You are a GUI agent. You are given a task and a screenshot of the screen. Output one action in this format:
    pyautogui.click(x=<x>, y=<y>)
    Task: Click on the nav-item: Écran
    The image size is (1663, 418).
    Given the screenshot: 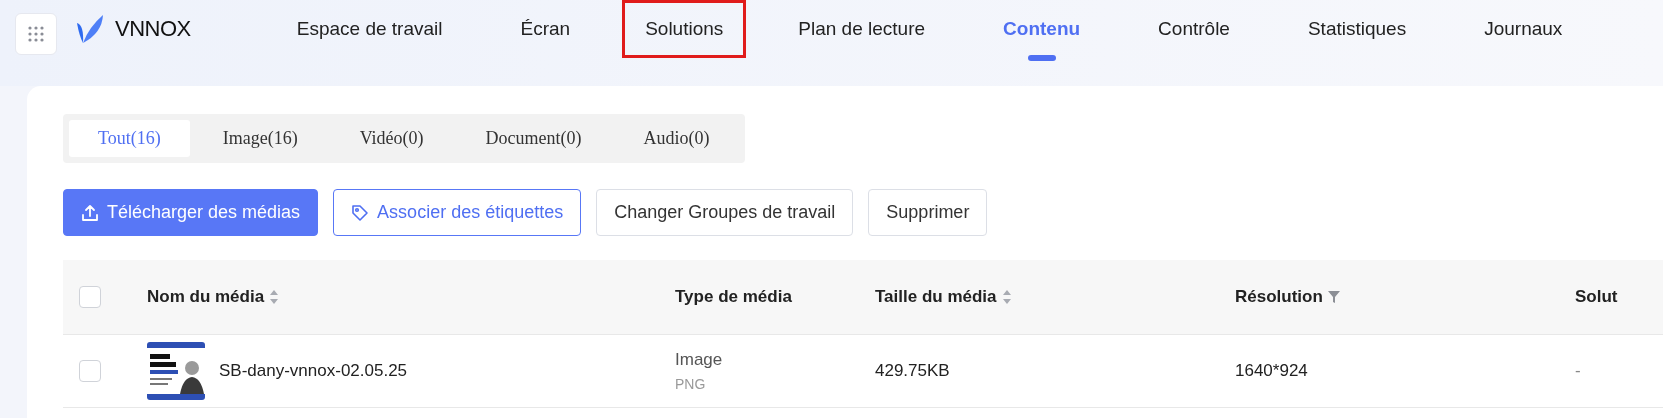 What is the action you would take?
    pyautogui.click(x=545, y=29)
    